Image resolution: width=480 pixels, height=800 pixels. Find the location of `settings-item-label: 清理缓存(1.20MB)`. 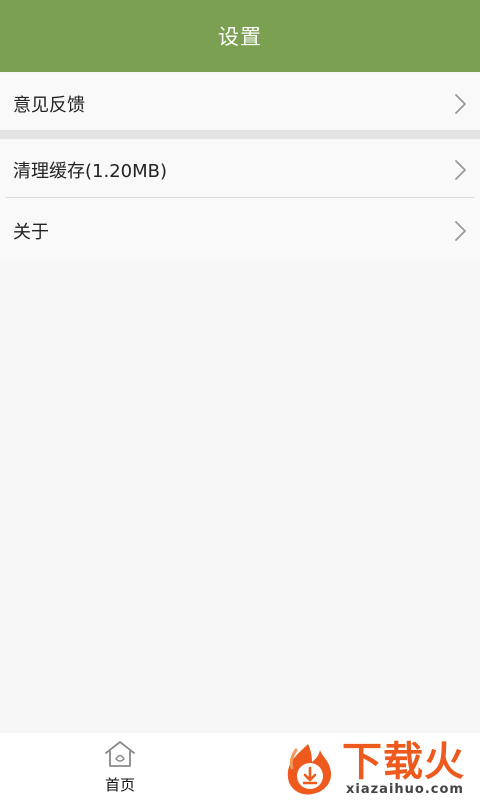

settings-item-label: 清理缓存(1.20MB) is located at coordinates (90, 171).